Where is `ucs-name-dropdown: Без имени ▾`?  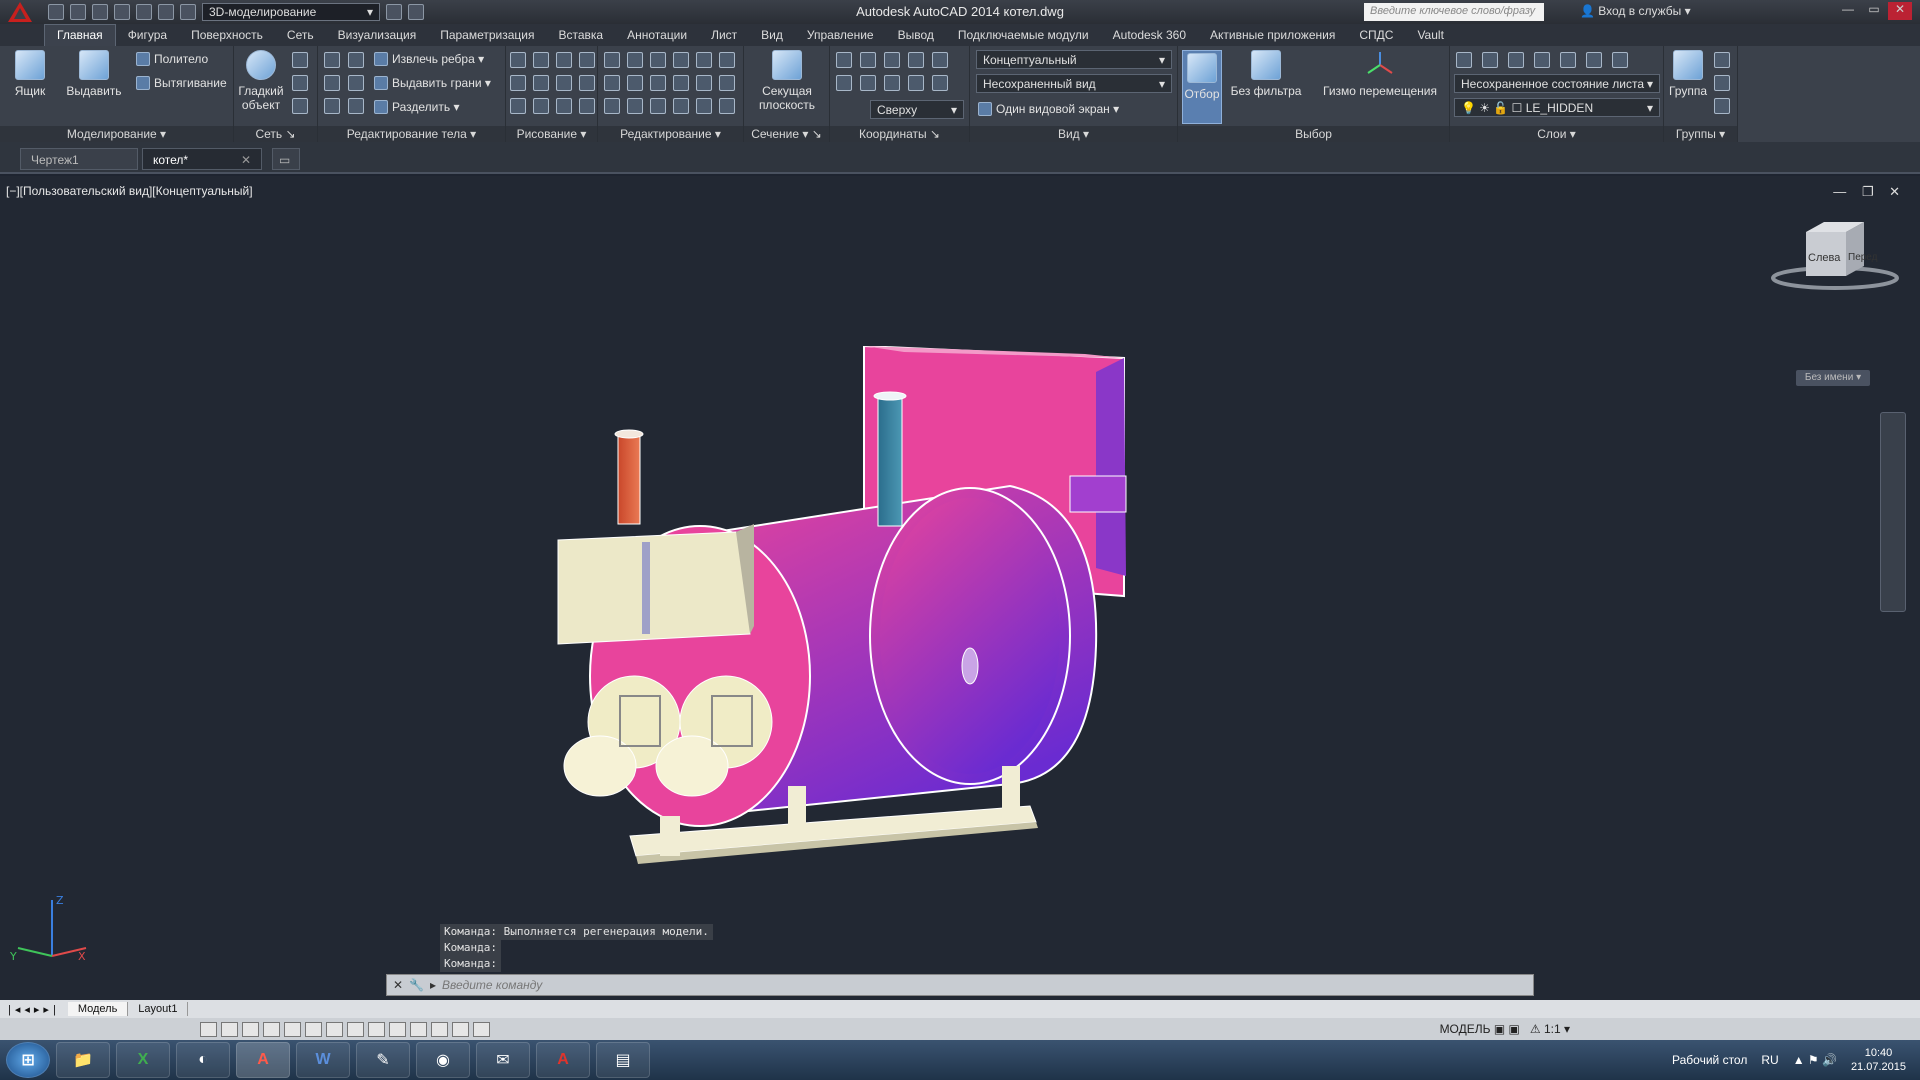
ucs-name-dropdown: Без имени ▾ is located at coordinates (1833, 378).